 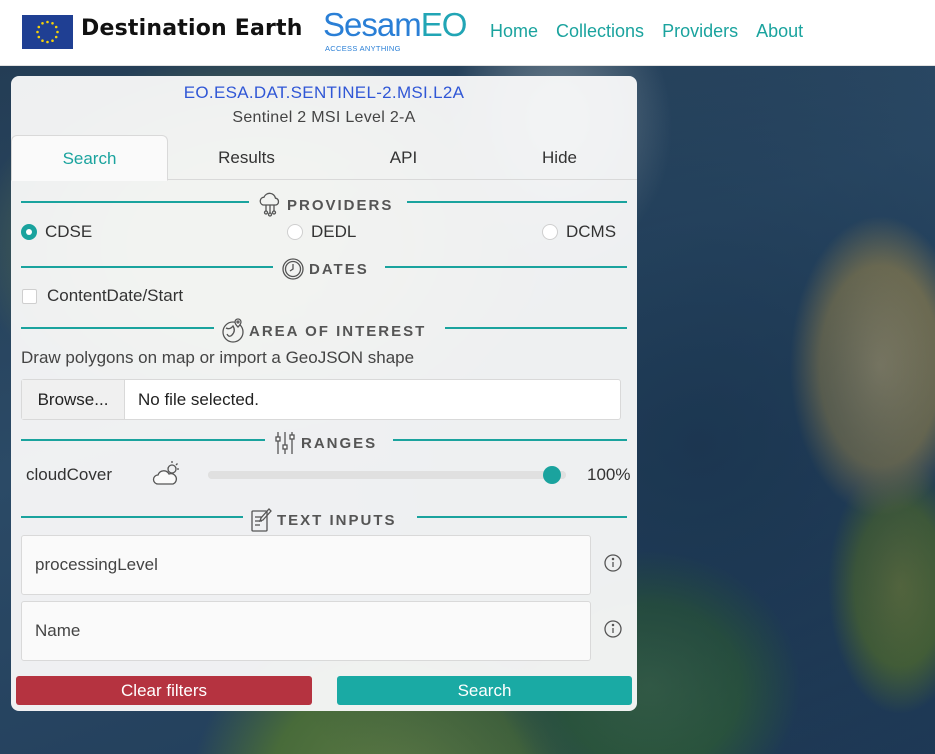 What do you see at coordinates (340, 205) in the screenshot?
I see `section-providers-title: PROVIDERS` at bounding box center [340, 205].